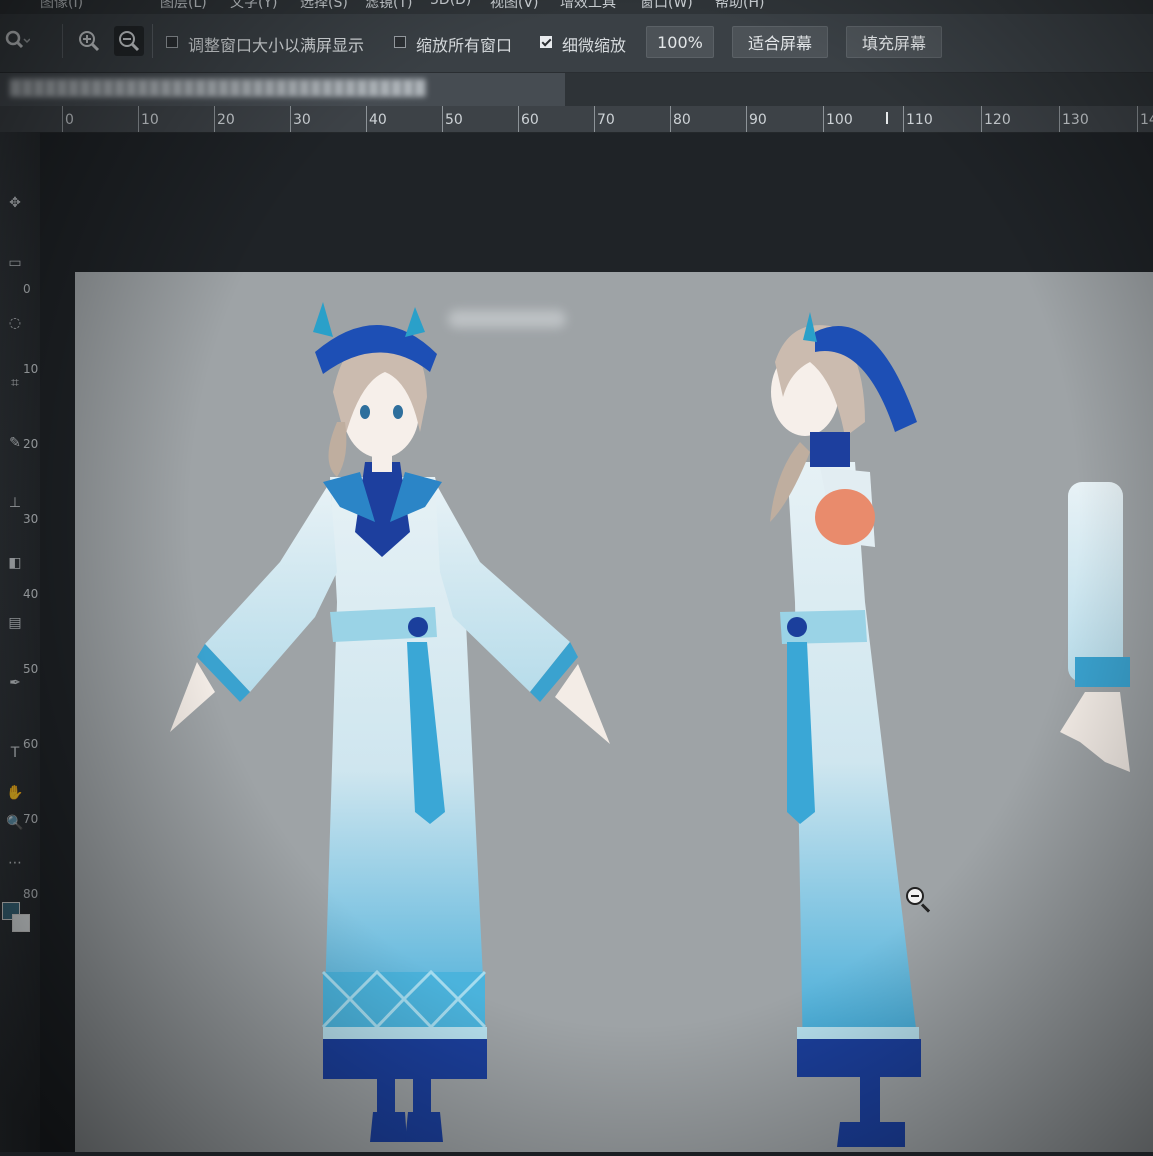 This screenshot has height=1156, width=1153. What do you see at coordinates (218, 88) in the screenshot?
I see `document-tab-title-blurred: ████████████████████████████████████` at bounding box center [218, 88].